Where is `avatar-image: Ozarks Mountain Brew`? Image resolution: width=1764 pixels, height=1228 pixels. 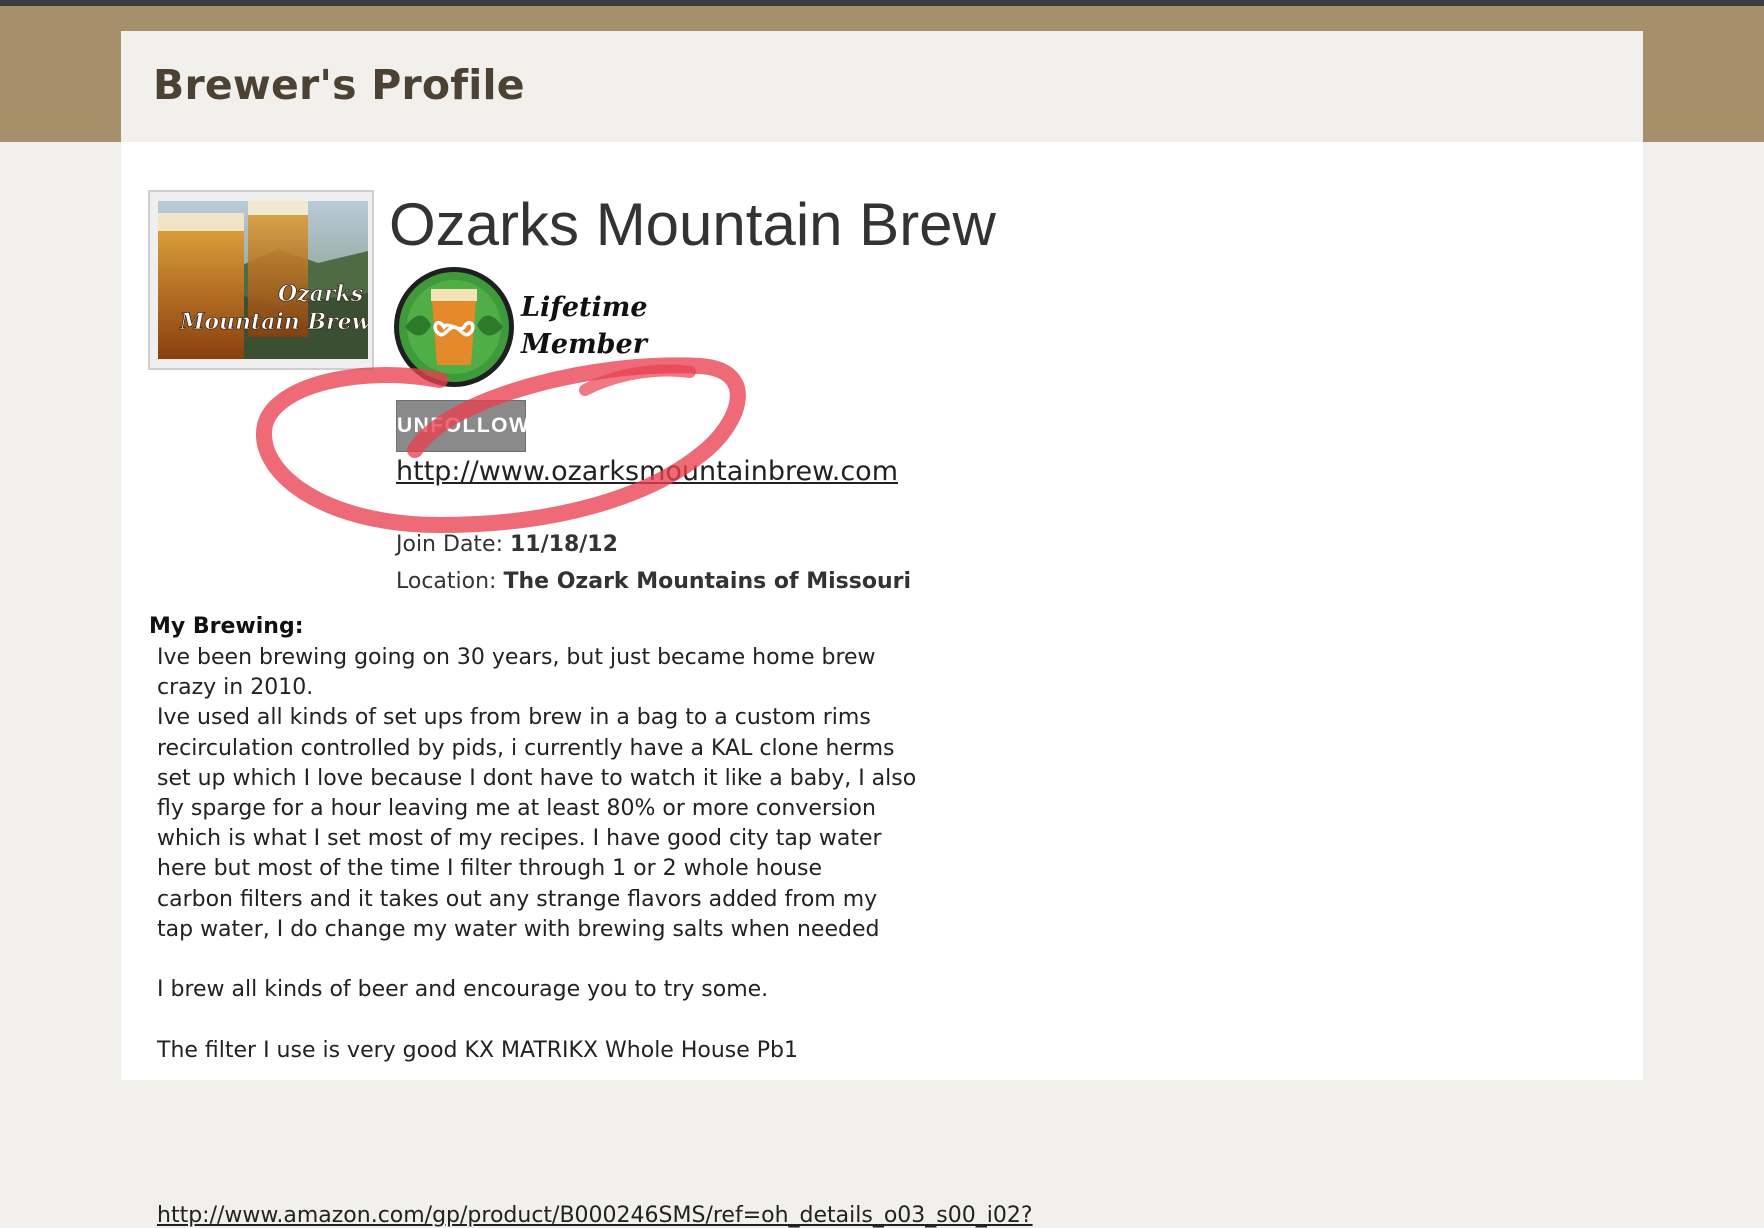 avatar-image: Ozarks Mountain Brew is located at coordinates (263, 280).